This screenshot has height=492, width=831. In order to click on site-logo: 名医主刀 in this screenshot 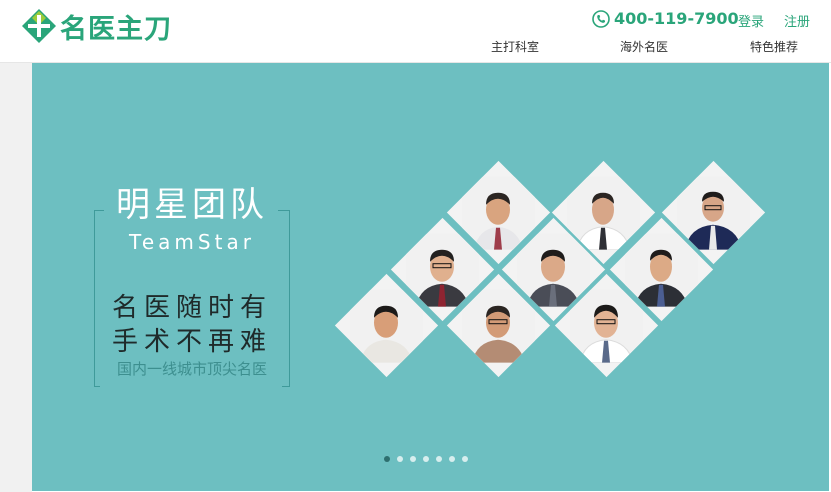, I will do `click(97, 26)`.